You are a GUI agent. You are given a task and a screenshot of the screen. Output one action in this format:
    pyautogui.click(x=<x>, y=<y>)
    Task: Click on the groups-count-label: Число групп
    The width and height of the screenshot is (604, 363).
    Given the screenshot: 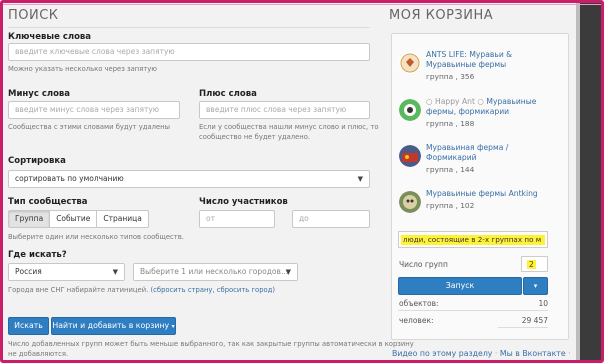 What is the action you would take?
    pyautogui.click(x=423, y=264)
    